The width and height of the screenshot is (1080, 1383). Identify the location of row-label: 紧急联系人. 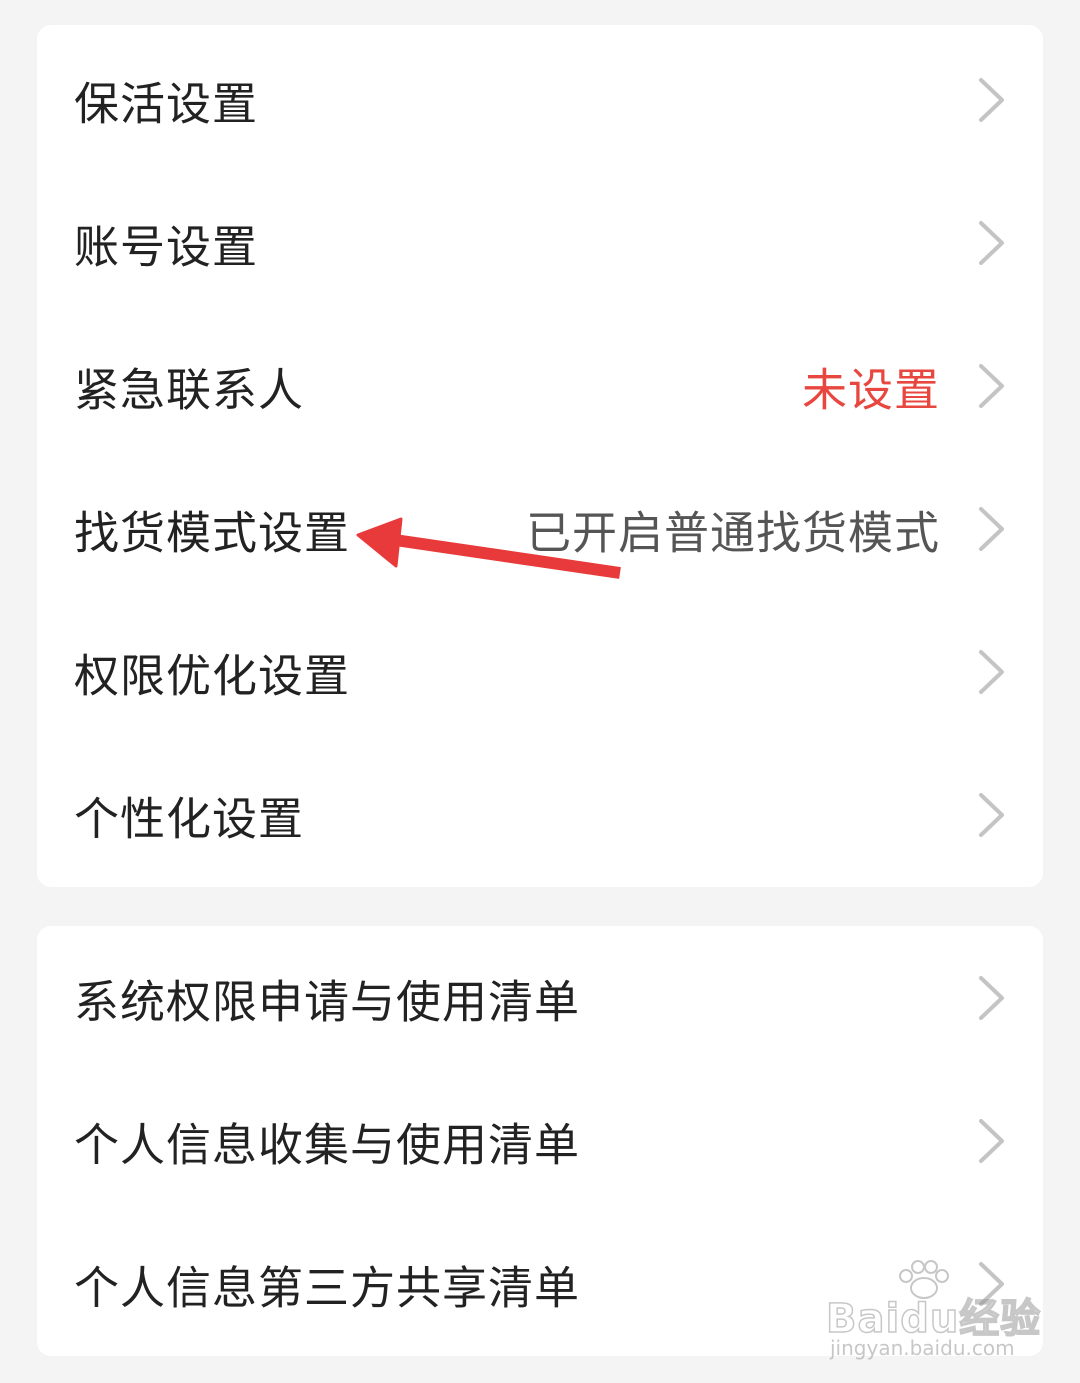
(189, 389).